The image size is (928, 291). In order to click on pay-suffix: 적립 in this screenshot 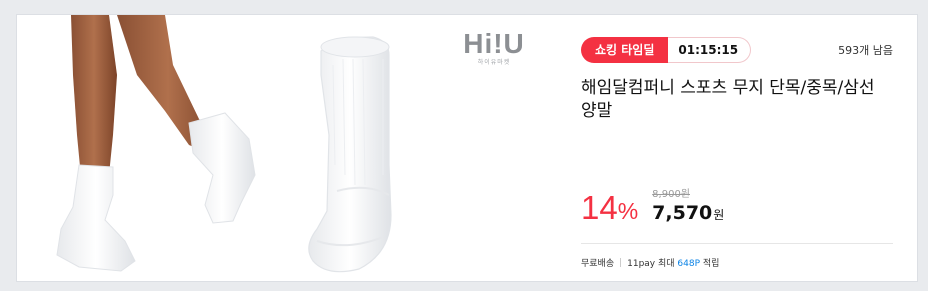, I will do `click(710, 264)`.